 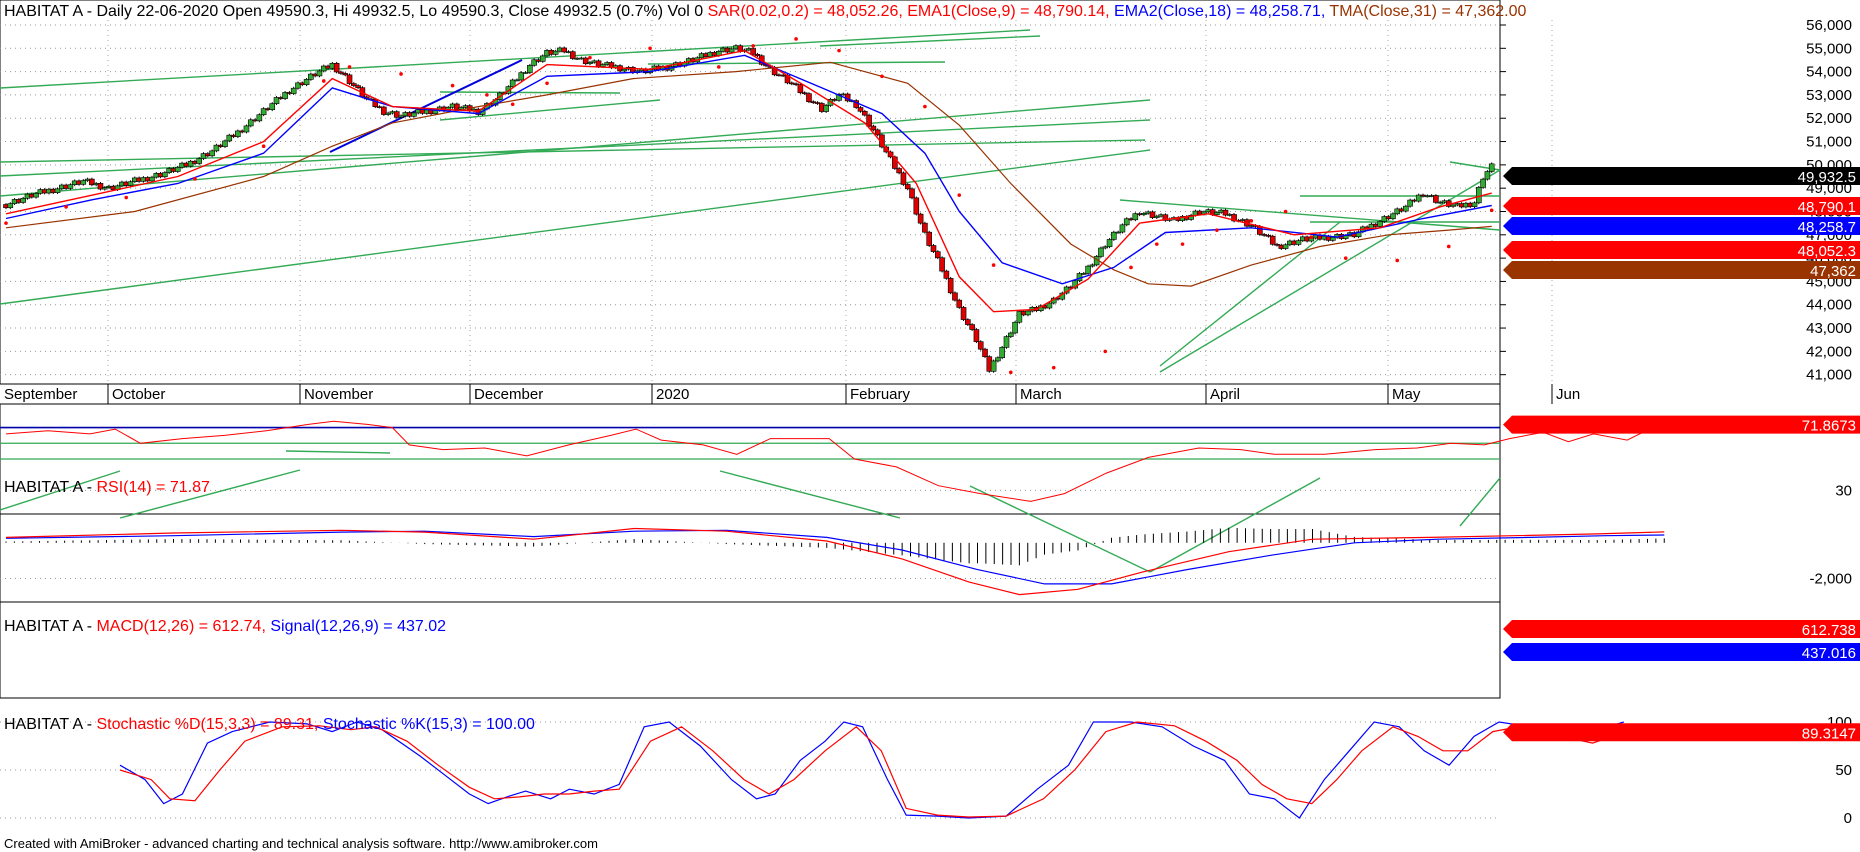 What do you see at coordinates (1833, 271) in the screenshot?
I see `value-label: 47,362` at bounding box center [1833, 271].